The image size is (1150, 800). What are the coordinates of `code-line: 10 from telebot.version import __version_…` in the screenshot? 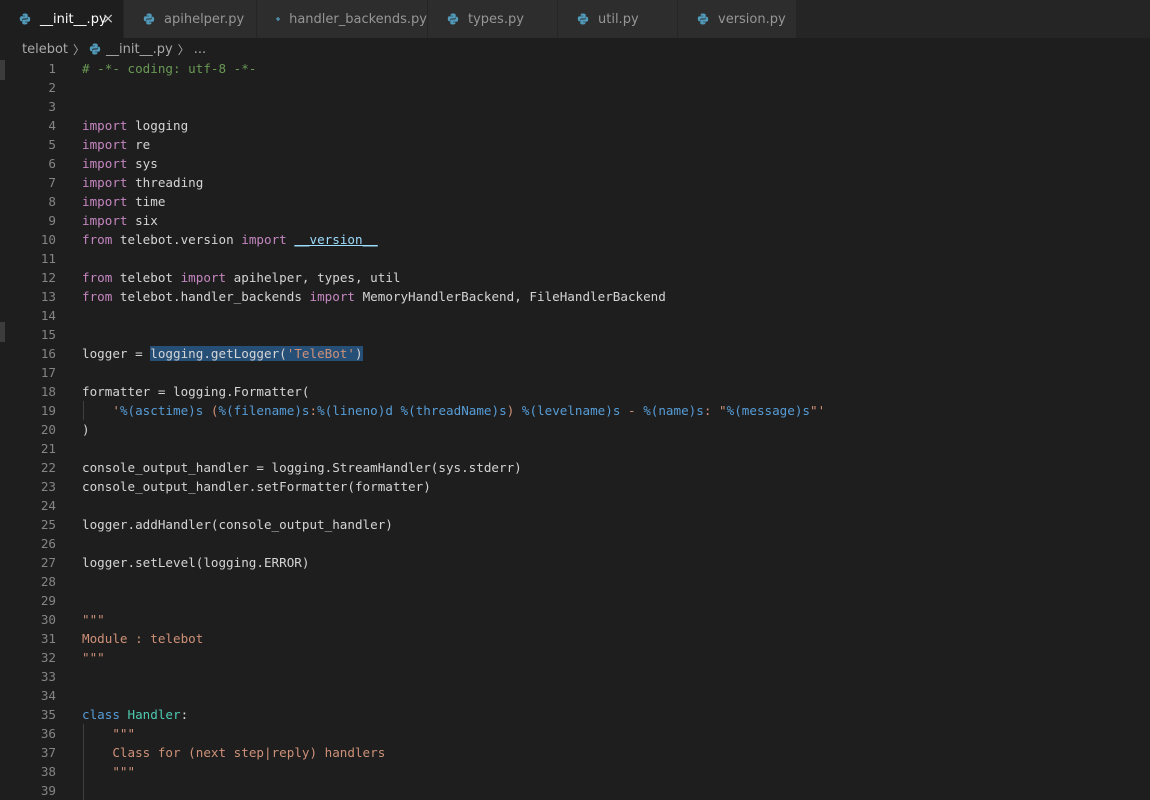 It's located at (575, 239).